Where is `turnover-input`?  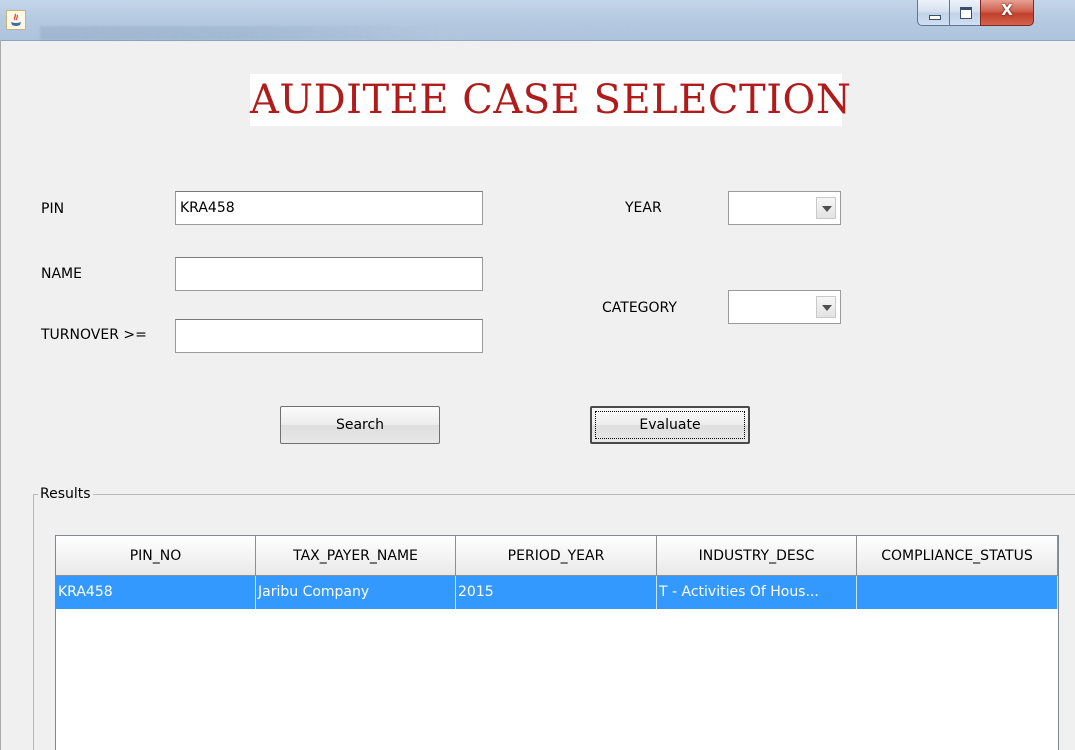 turnover-input is located at coordinates (329, 336).